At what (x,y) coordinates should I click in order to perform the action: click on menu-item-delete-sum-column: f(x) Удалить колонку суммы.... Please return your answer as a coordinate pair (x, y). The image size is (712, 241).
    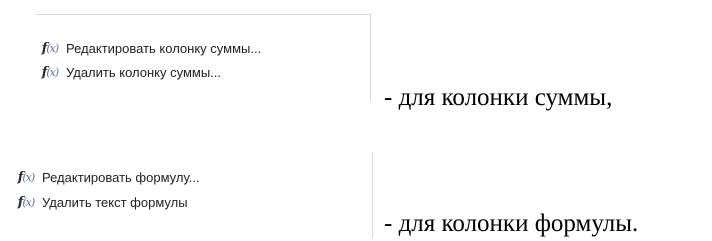
    Looking at the image, I should click on (128, 72).